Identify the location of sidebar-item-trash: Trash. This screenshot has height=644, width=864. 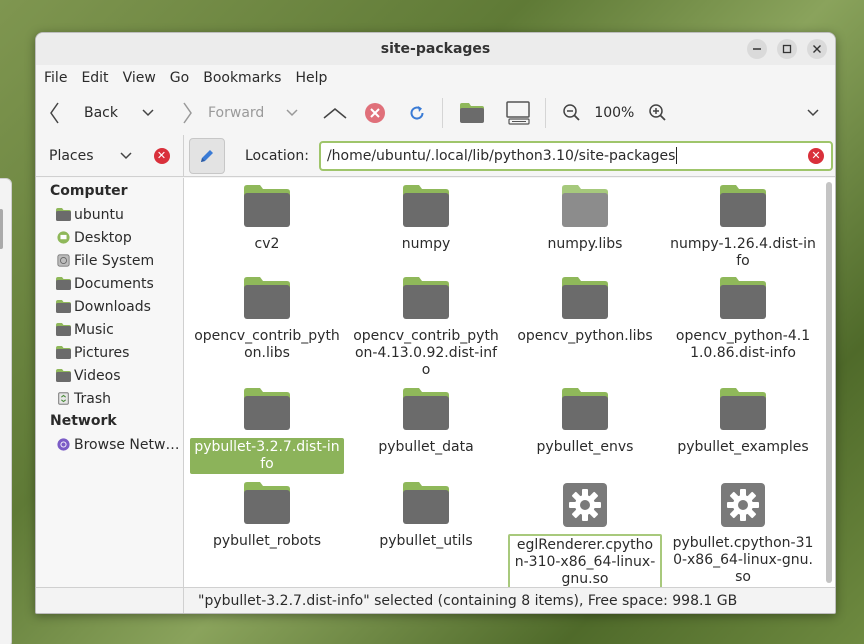
(109, 398).